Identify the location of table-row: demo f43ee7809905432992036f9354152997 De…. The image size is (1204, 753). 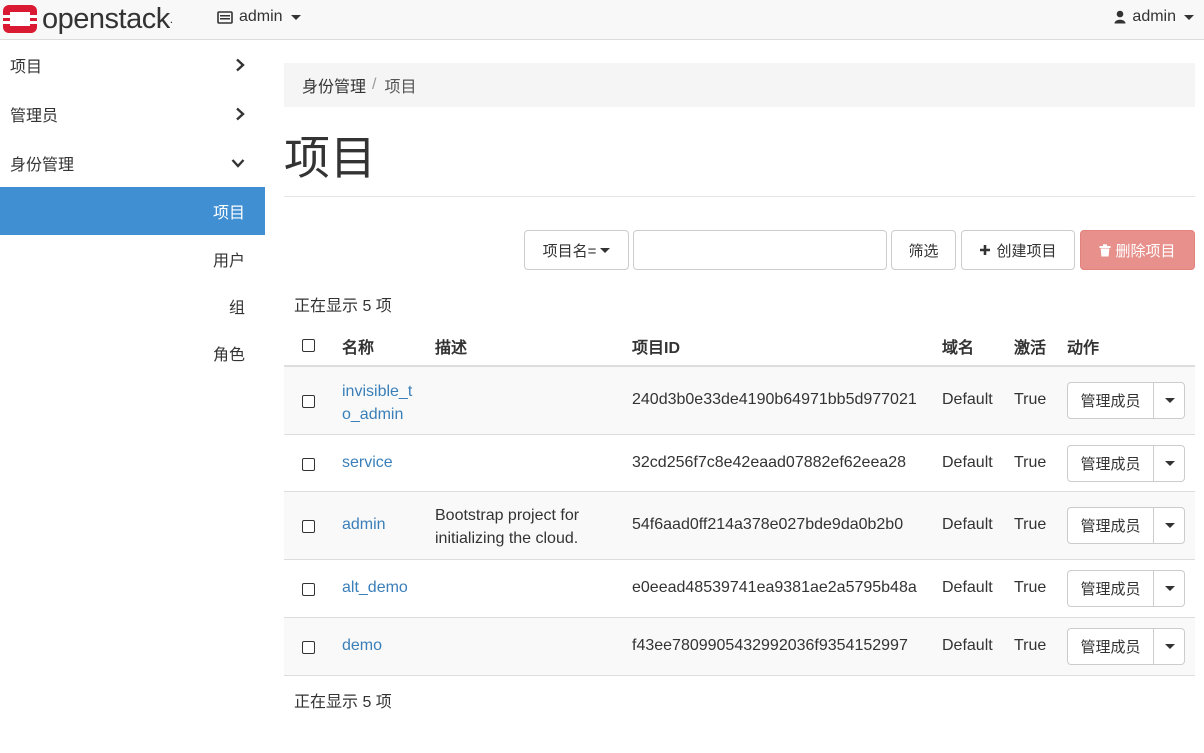
(739, 647).